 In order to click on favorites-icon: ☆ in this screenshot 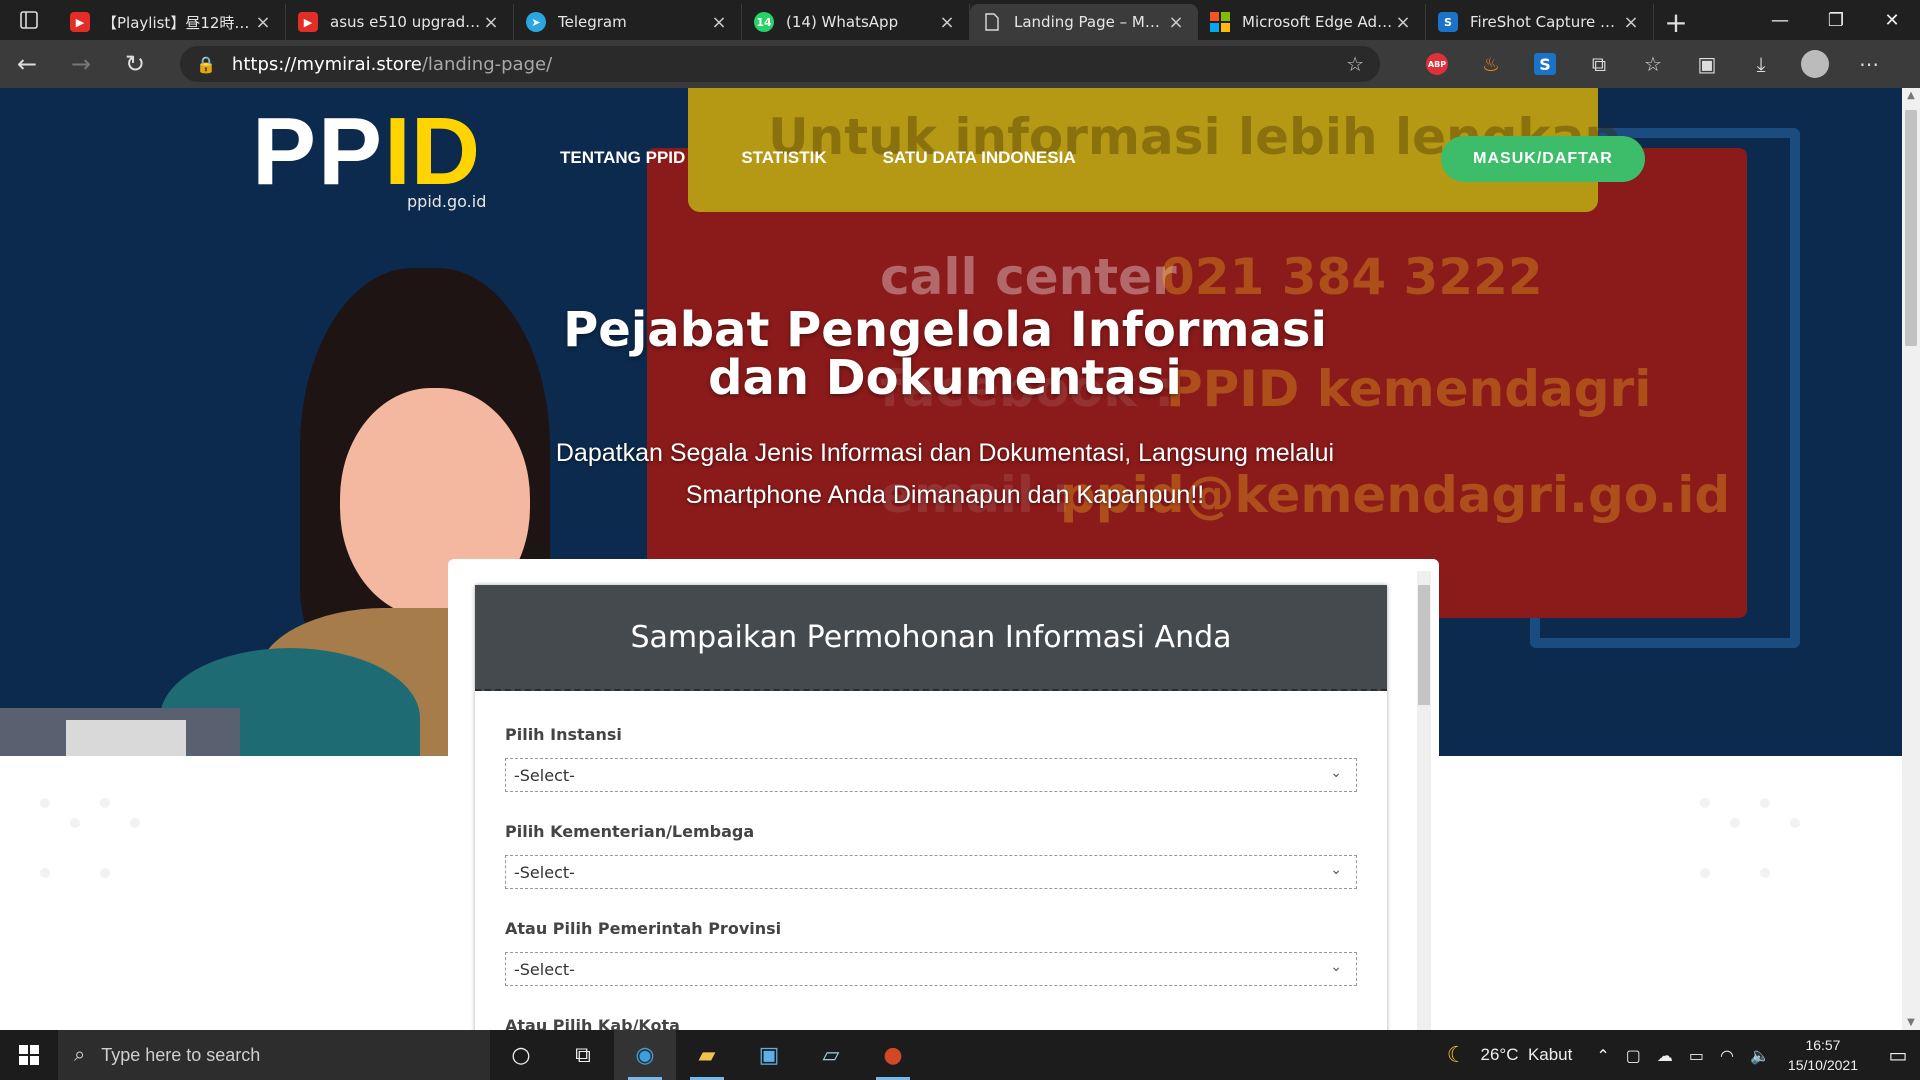, I will do `click(1653, 64)`.